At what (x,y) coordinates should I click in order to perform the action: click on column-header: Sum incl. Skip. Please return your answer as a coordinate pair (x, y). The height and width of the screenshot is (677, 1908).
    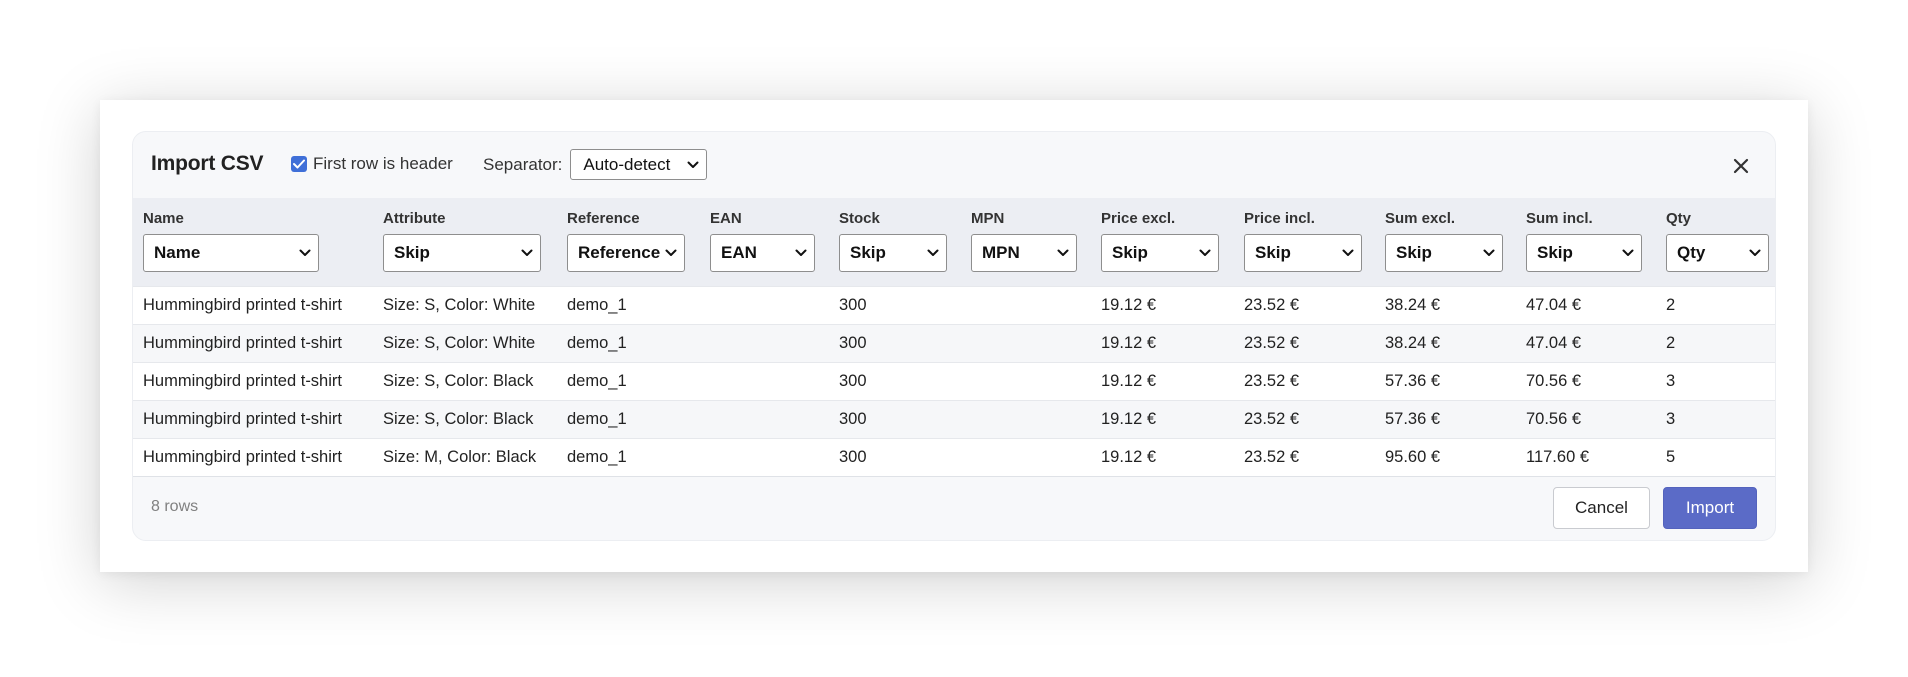
    Looking at the image, I should click on (1586, 242).